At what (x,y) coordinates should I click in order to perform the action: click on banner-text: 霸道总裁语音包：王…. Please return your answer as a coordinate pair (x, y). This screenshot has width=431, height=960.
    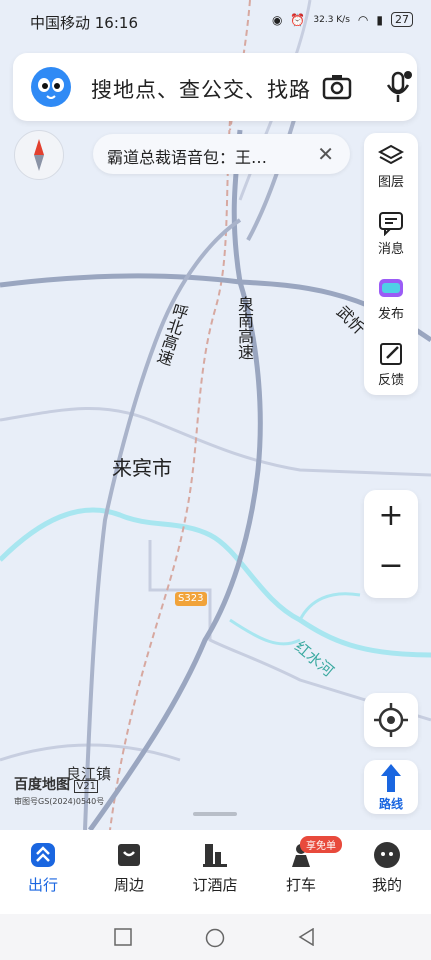
    Looking at the image, I should click on (187, 157).